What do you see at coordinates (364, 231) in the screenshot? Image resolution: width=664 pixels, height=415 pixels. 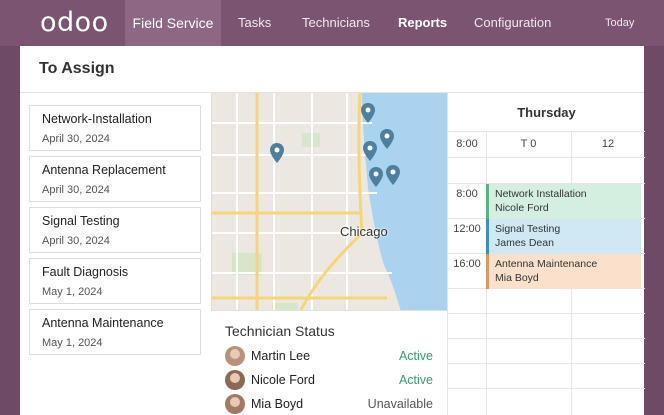 I see `map-city-label: Chicago` at bounding box center [364, 231].